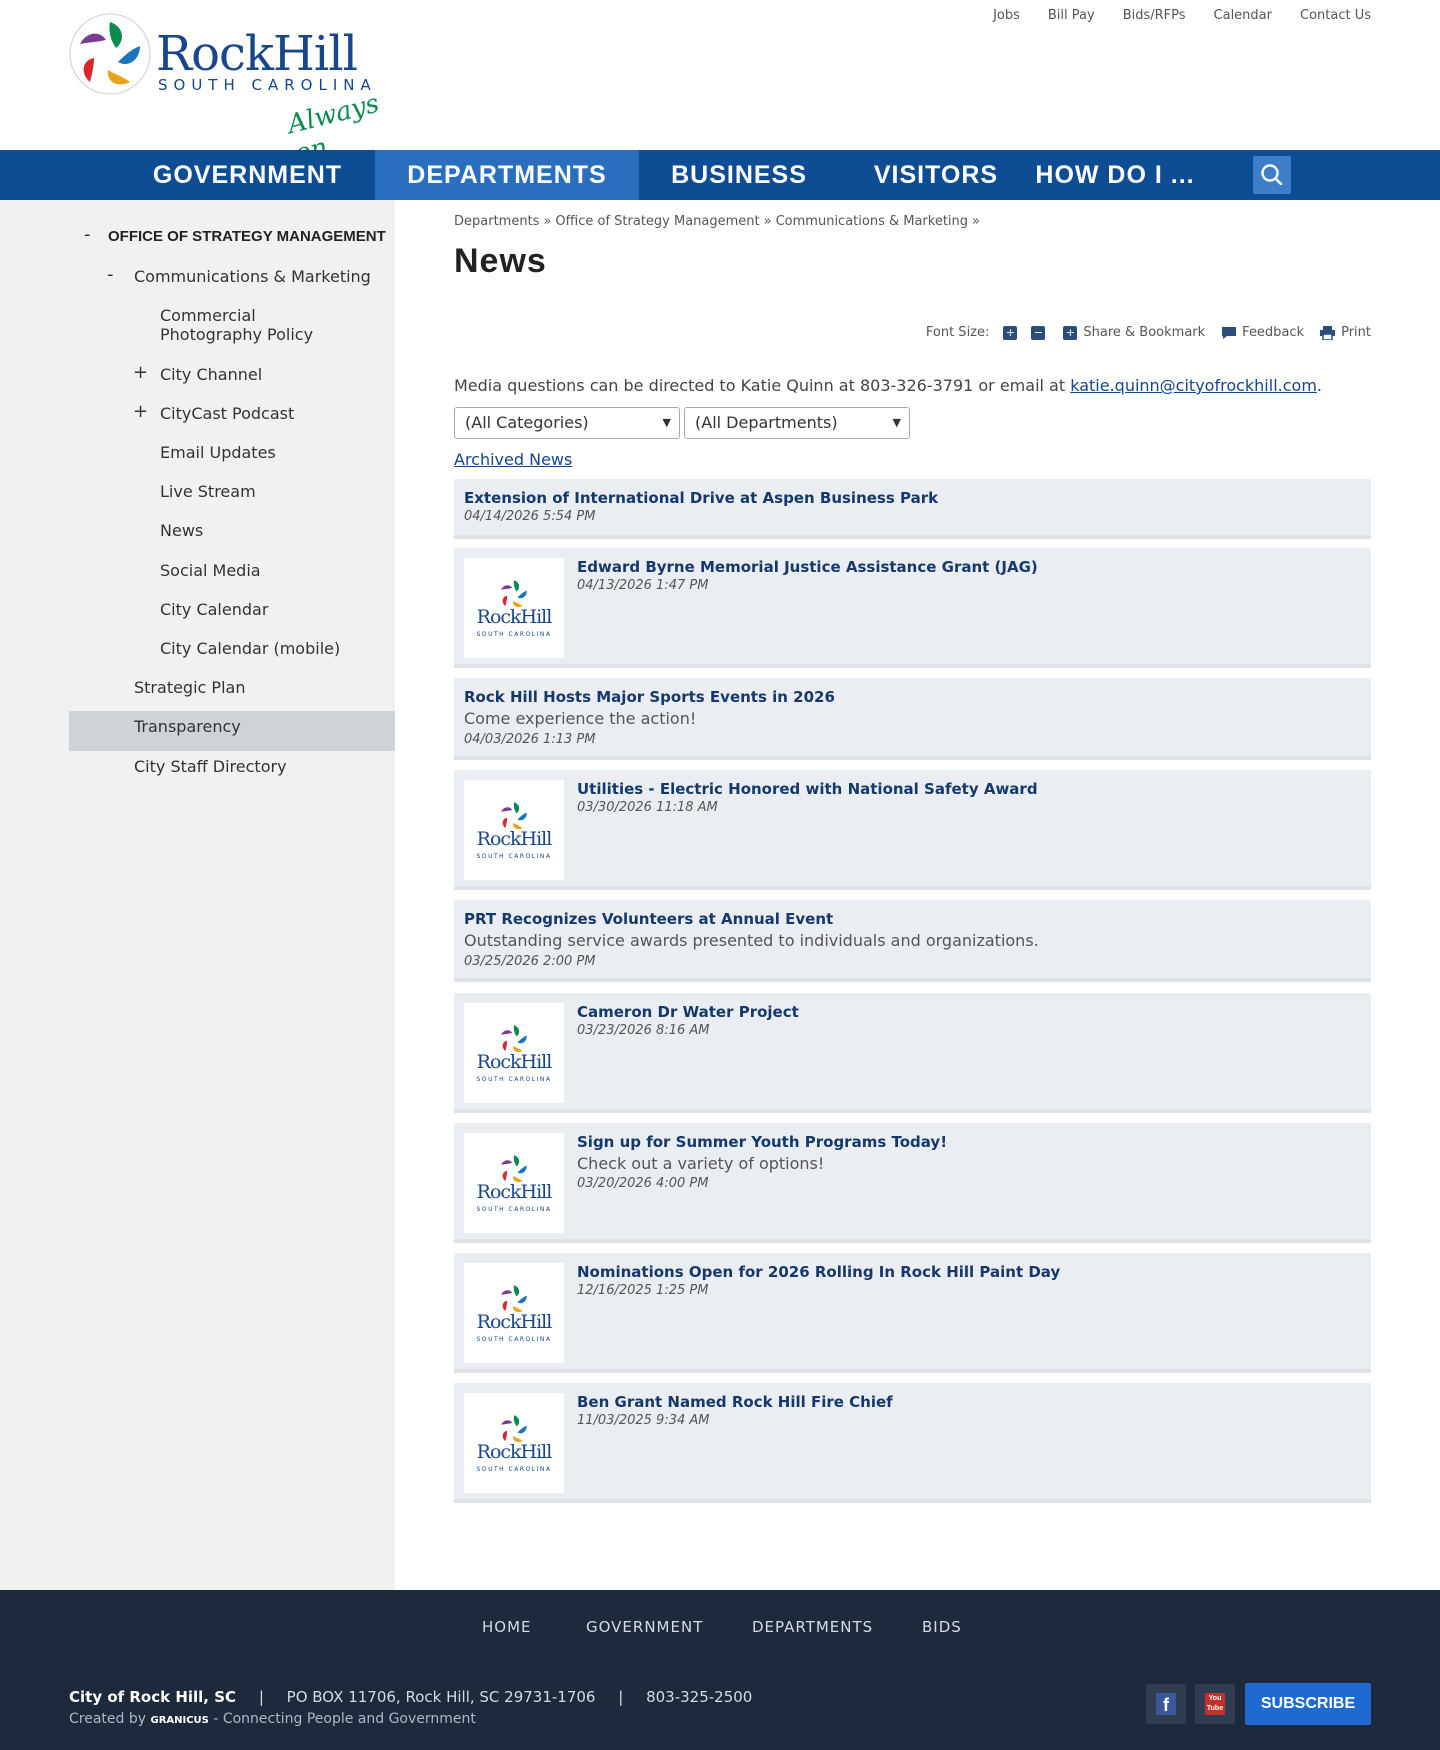  What do you see at coordinates (214, 609) in the screenshot?
I see `sidebar-item-city-calendar: City Calendar` at bounding box center [214, 609].